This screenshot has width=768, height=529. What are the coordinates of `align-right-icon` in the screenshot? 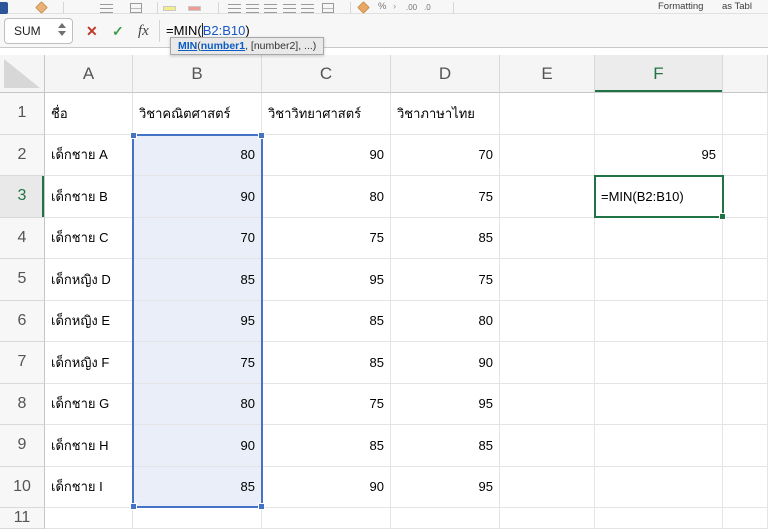 It's located at (270, 8).